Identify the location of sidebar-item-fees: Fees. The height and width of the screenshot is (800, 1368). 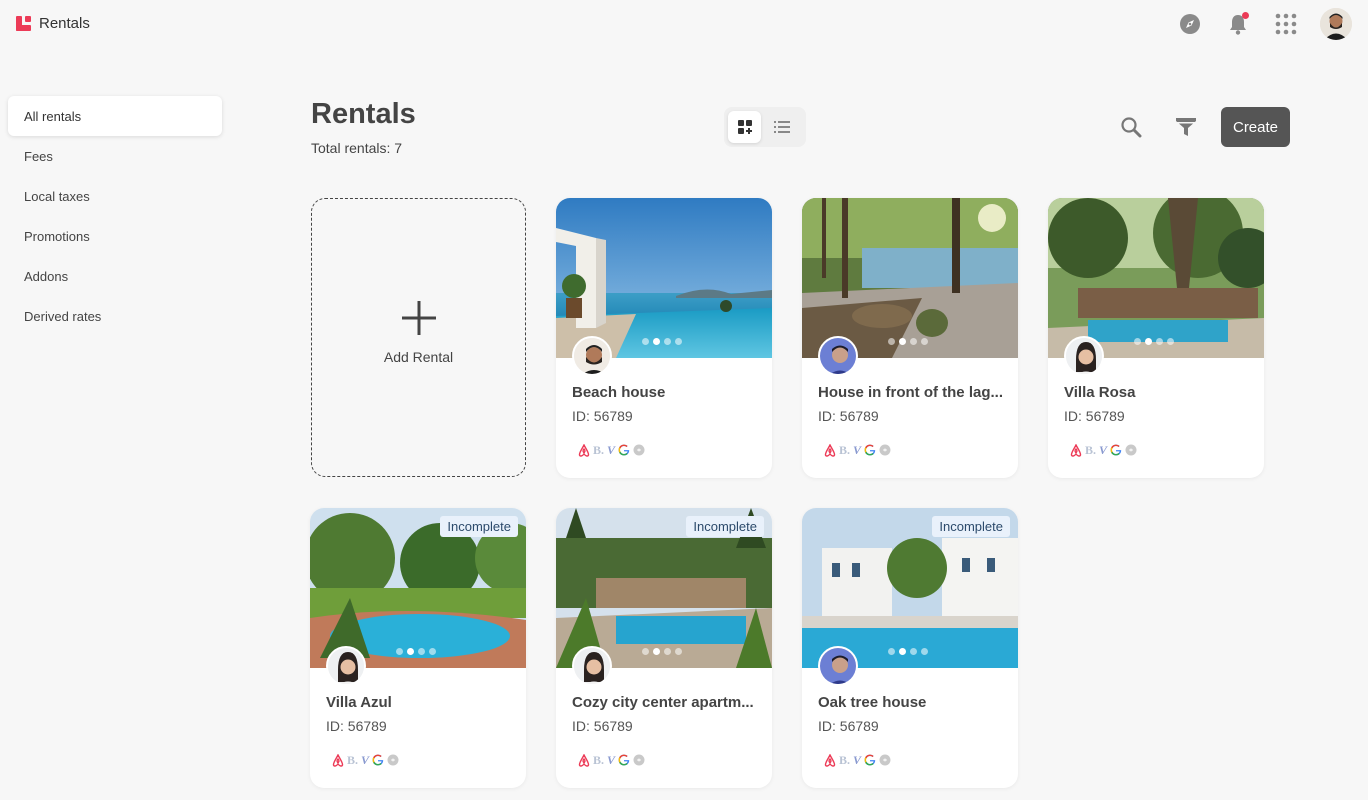
(115, 156).